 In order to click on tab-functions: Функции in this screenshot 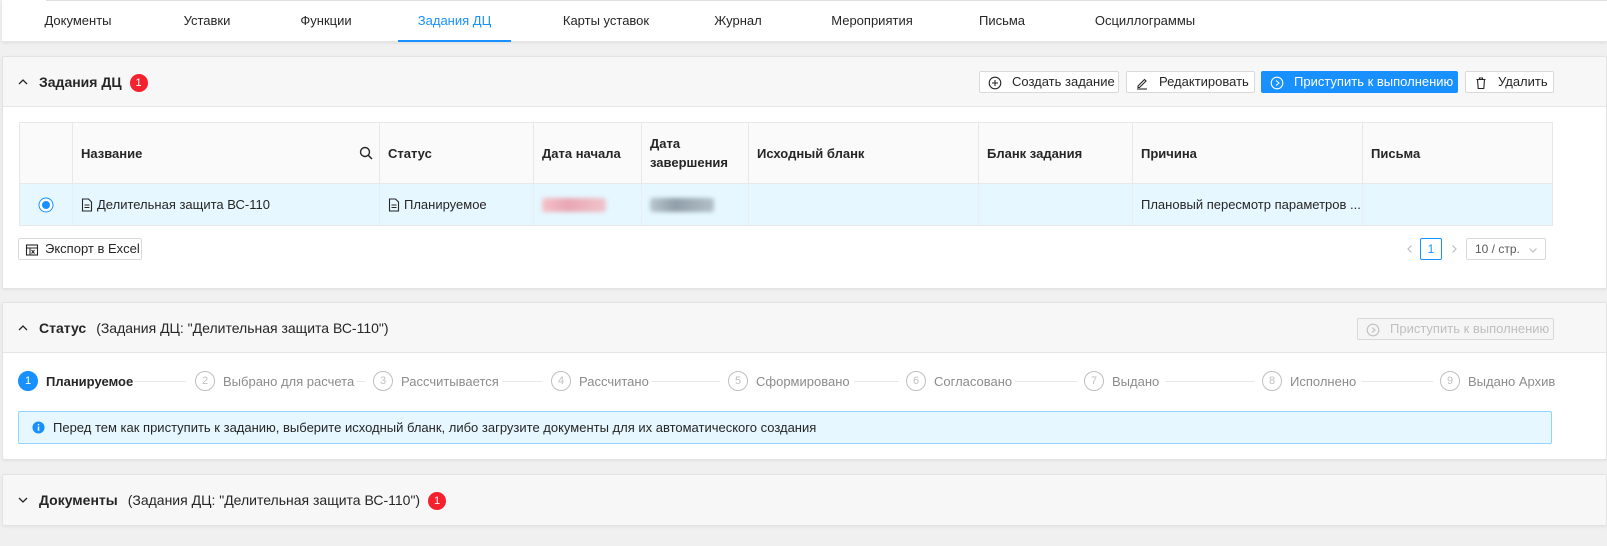, I will do `click(326, 21)`.